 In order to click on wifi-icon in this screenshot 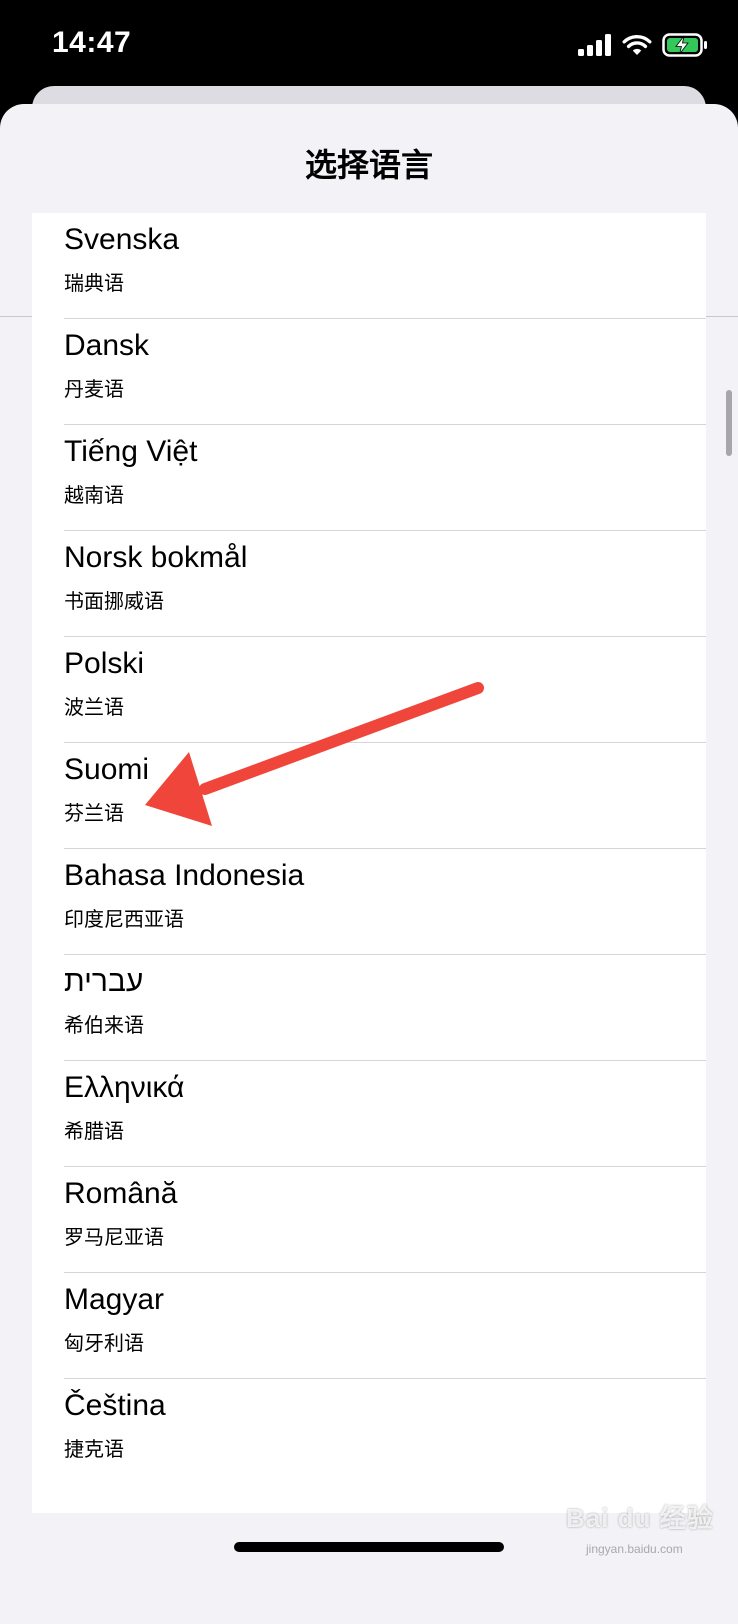, I will do `click(637, 44)`.